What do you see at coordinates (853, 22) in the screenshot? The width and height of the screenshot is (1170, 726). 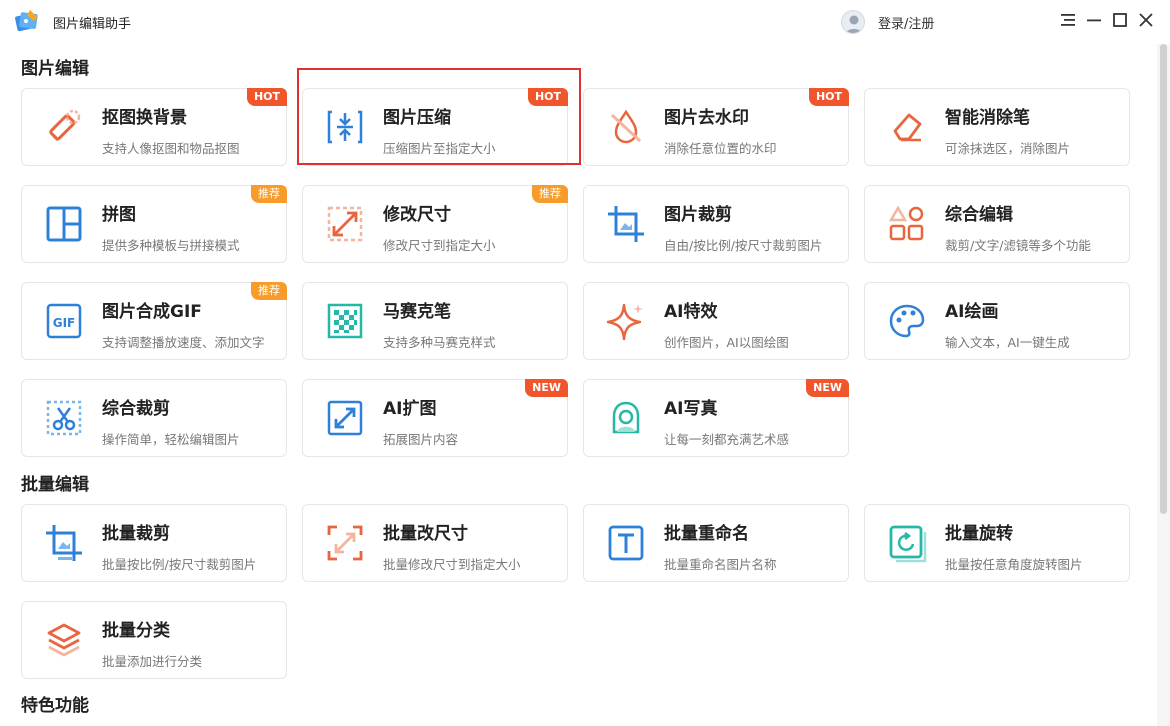 I see `avatar` at bounding box center [853, 22].